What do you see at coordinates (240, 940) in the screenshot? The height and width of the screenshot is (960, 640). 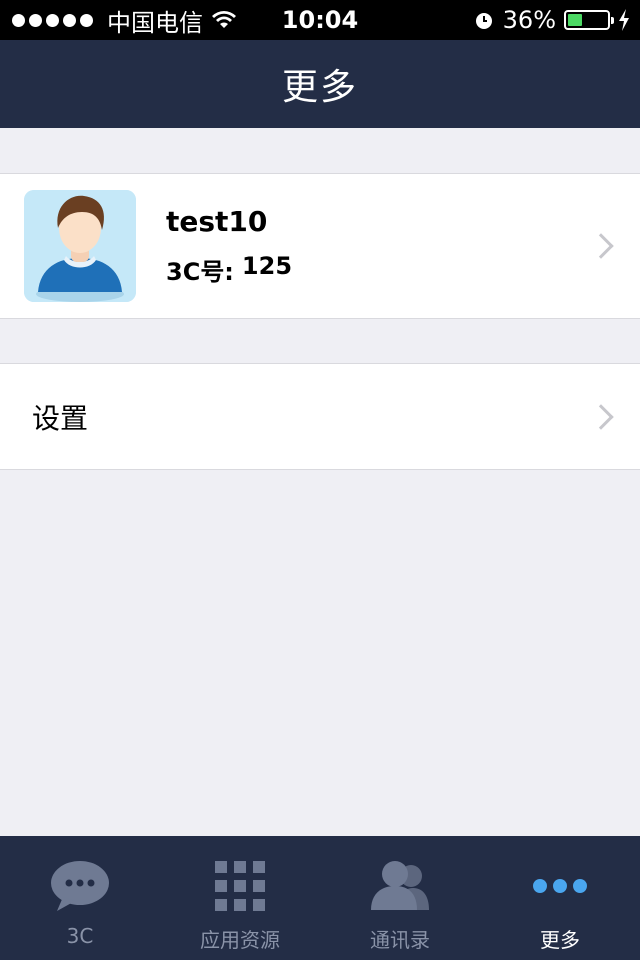 I see `tab-label: 应用资源` at bounding box center [240, 940].